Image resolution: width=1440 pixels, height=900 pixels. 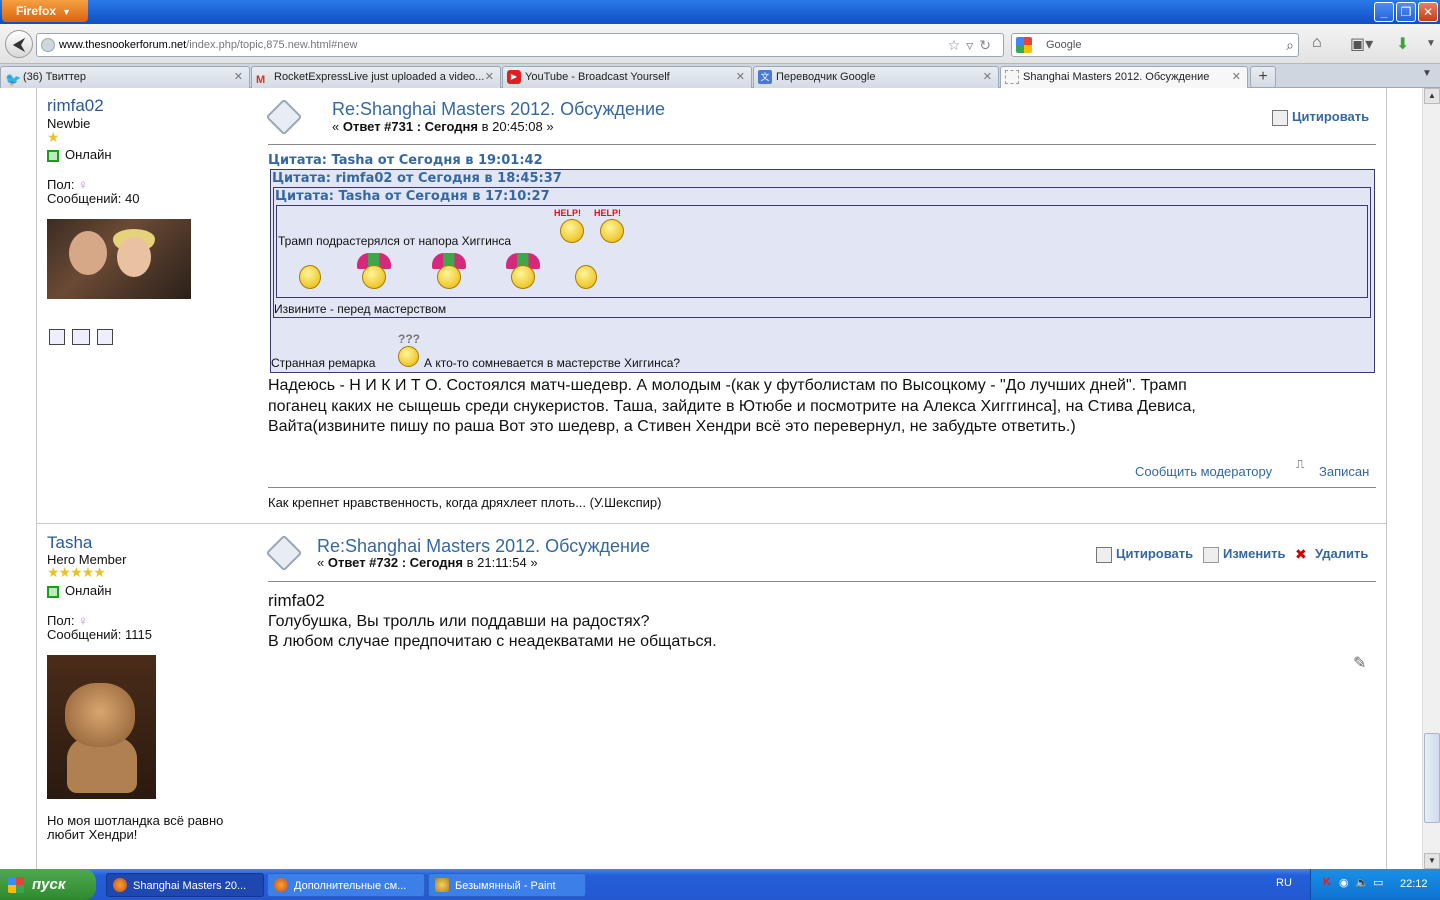 What do you see at coordinates (69, 543) in the screenshot?
I see `post-author-name: Tasha` at bounding box center [69, 543].